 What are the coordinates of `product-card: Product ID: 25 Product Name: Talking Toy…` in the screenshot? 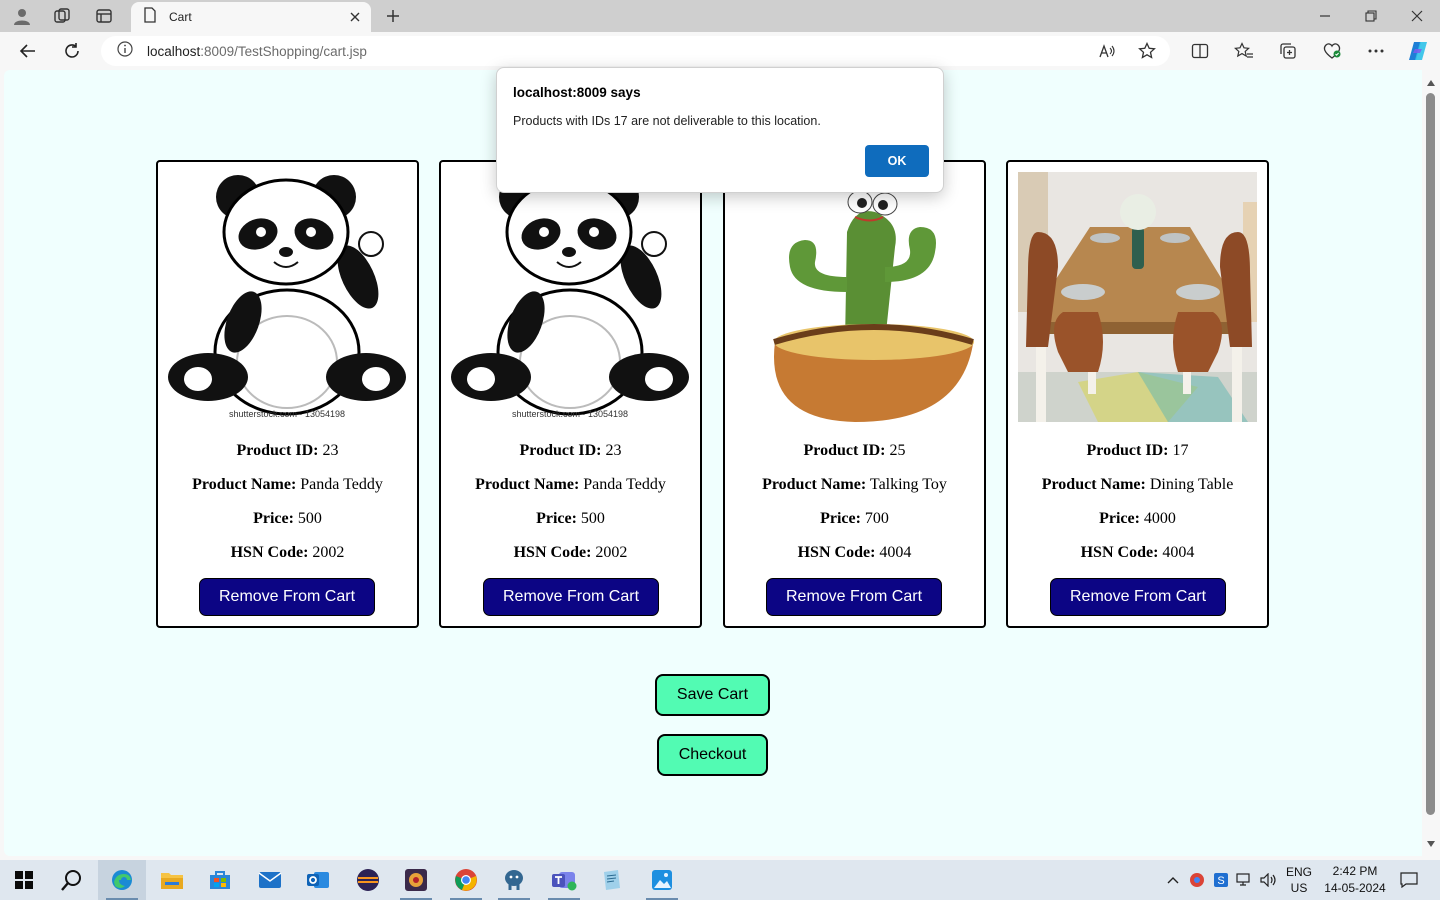 It's located at (854, 394).